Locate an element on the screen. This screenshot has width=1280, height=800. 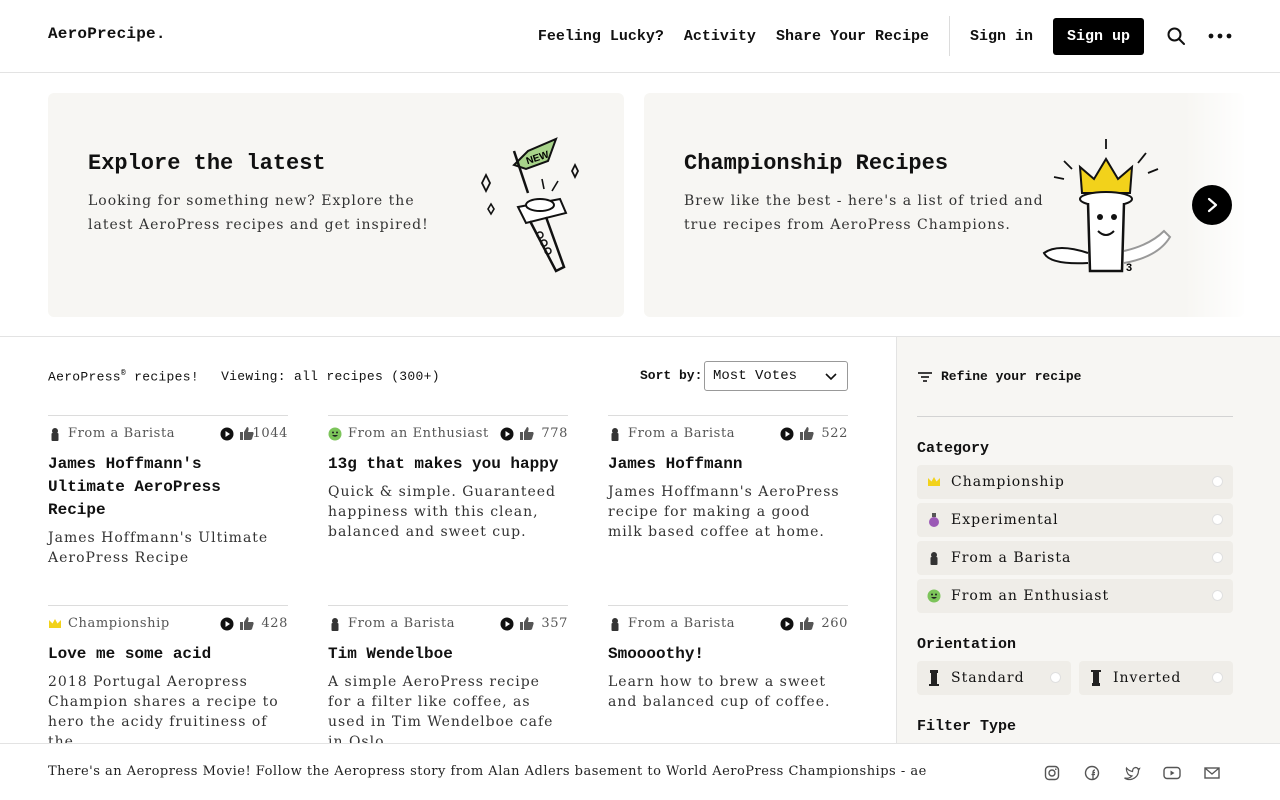
brand-name: AeroPress is located at coordinates (84, 377).